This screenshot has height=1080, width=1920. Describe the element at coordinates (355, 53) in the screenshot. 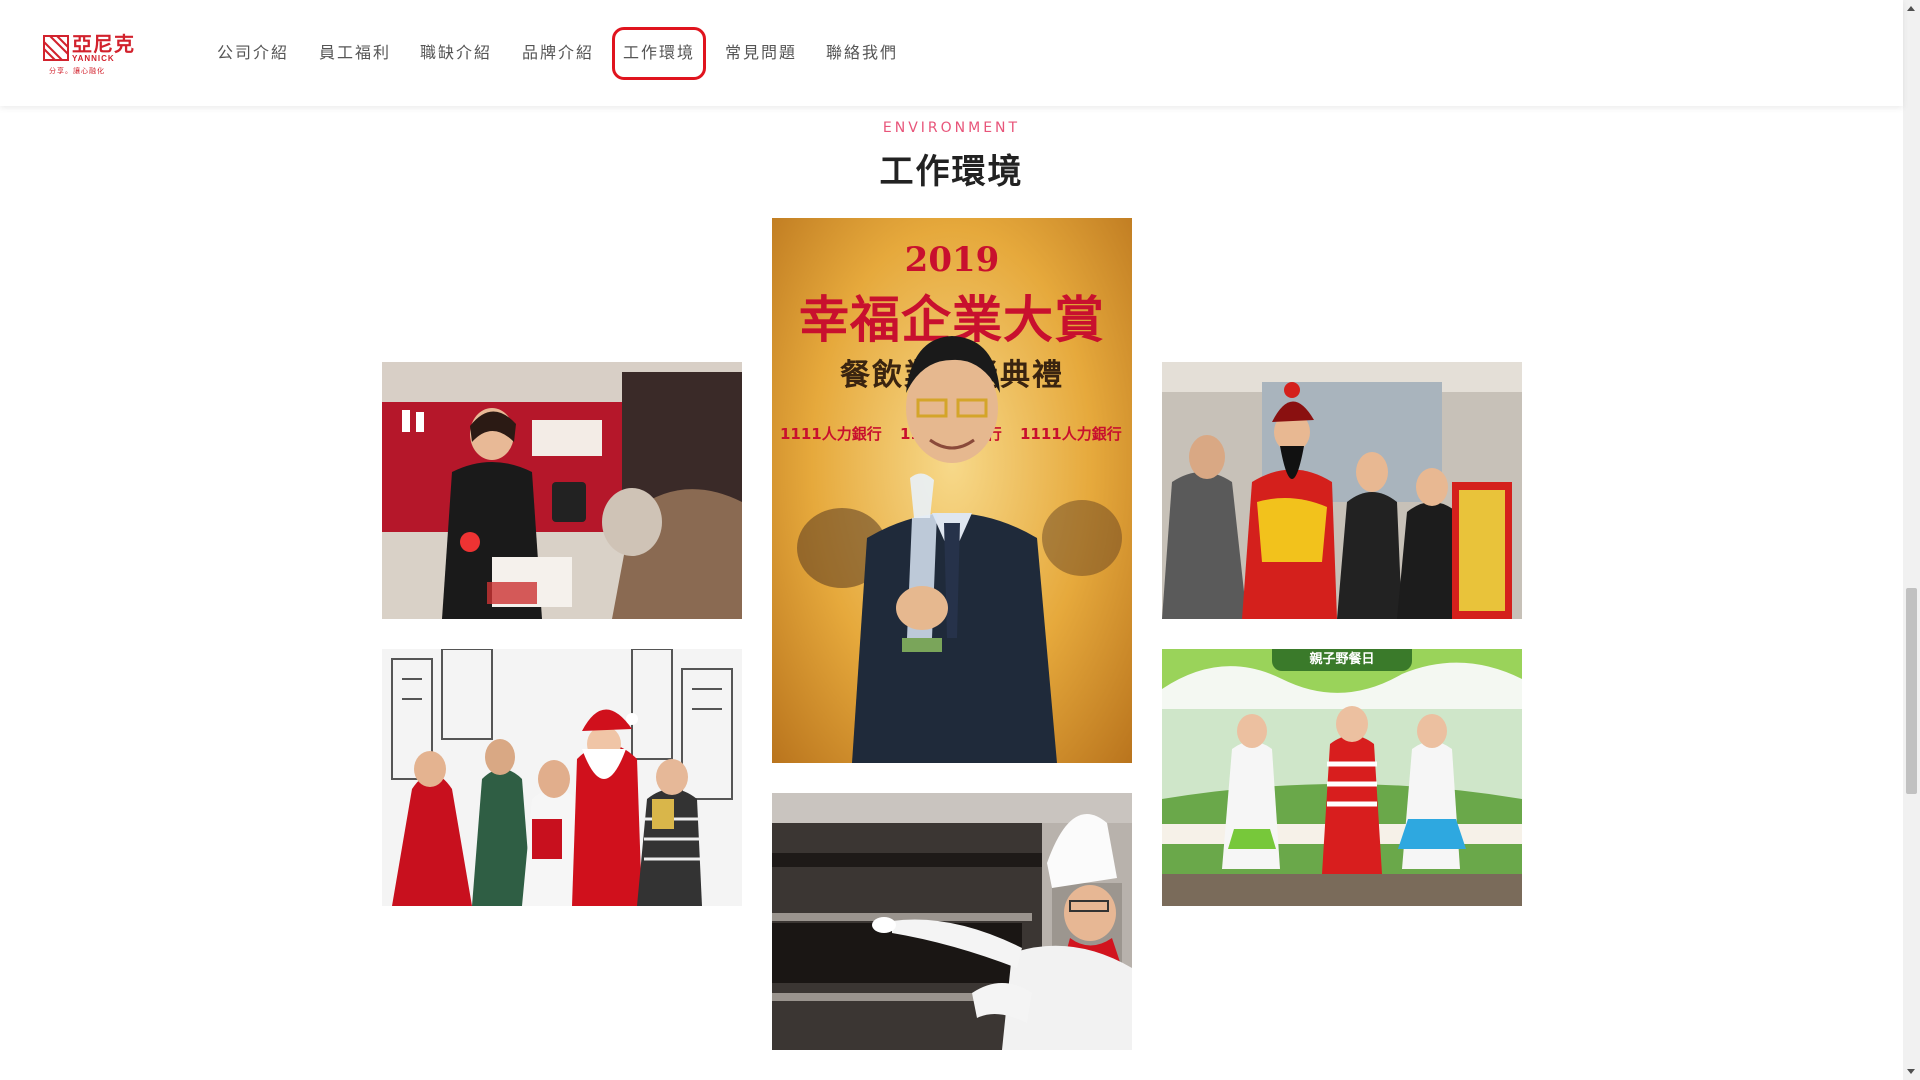

I see `nav-item-benefits: 員工福利` at that location.